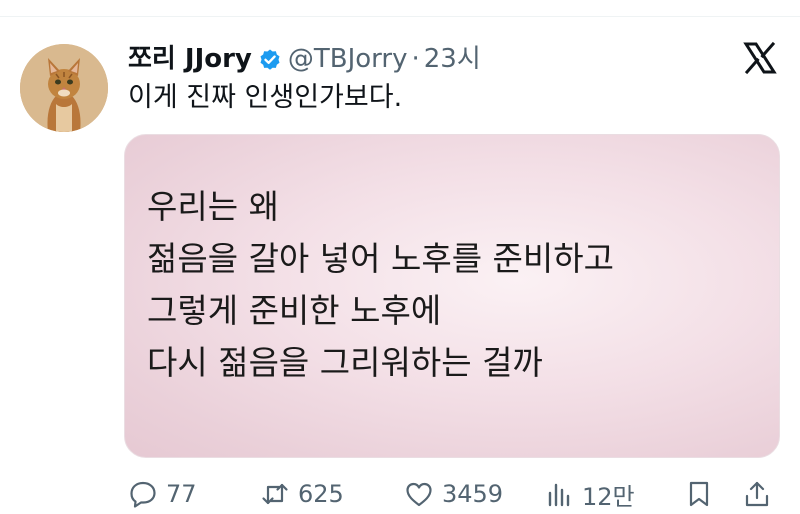 The height and width of the screenshot is (514, 800). What do you see at coordinates (348, 59) in the screenshot?
I see `user-handle: @TBJorry` at bounding box center [348, 59].